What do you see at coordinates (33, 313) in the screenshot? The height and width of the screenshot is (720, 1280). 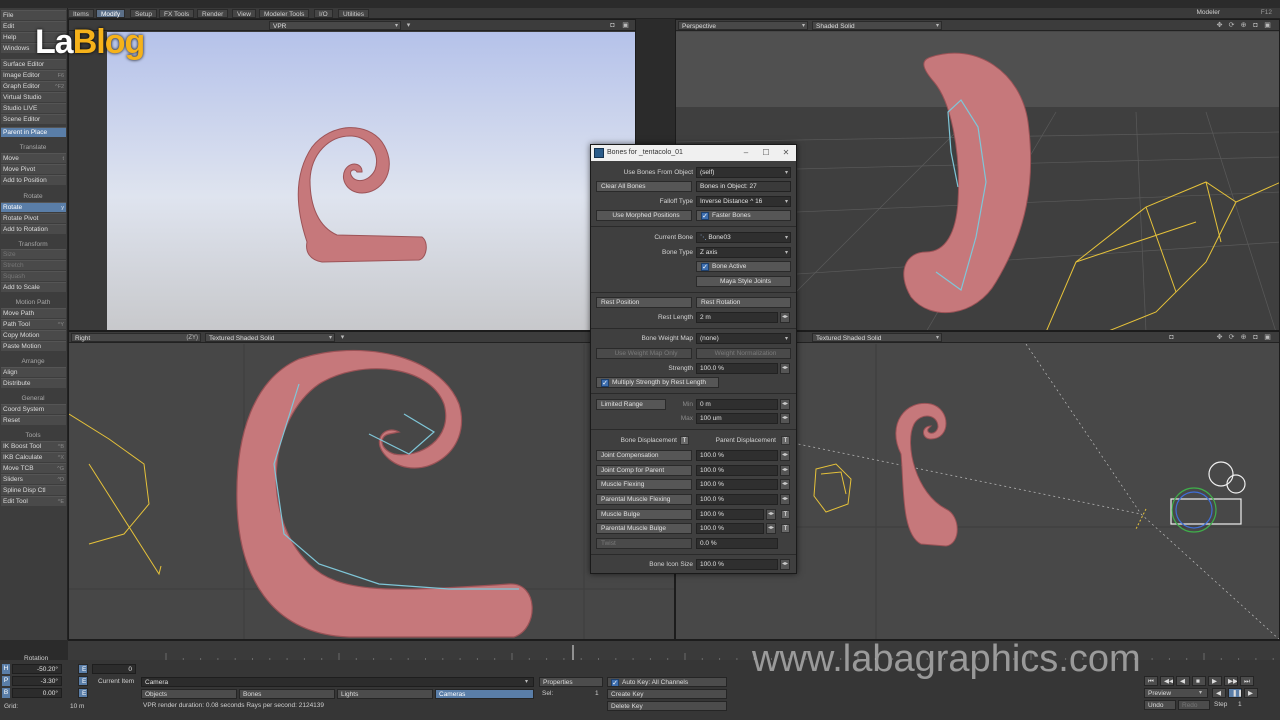 I see `toolbar-move-path: Move Path` at bounding box center [33, 313].